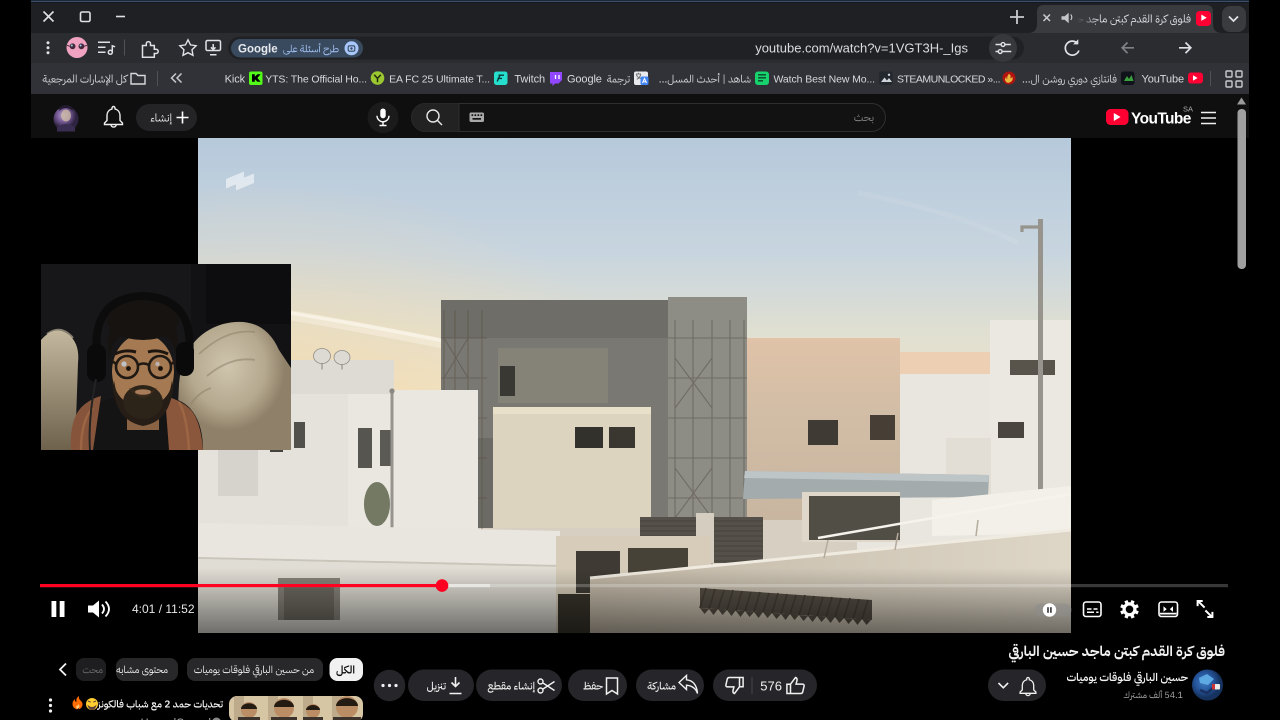 The width and height of the screenshot is (1280, 720). What do you see at coordinates (163, 609) in the screenshot?
I see `svg-text: 4:01 / 11:52` at bounding box center [163, 609].